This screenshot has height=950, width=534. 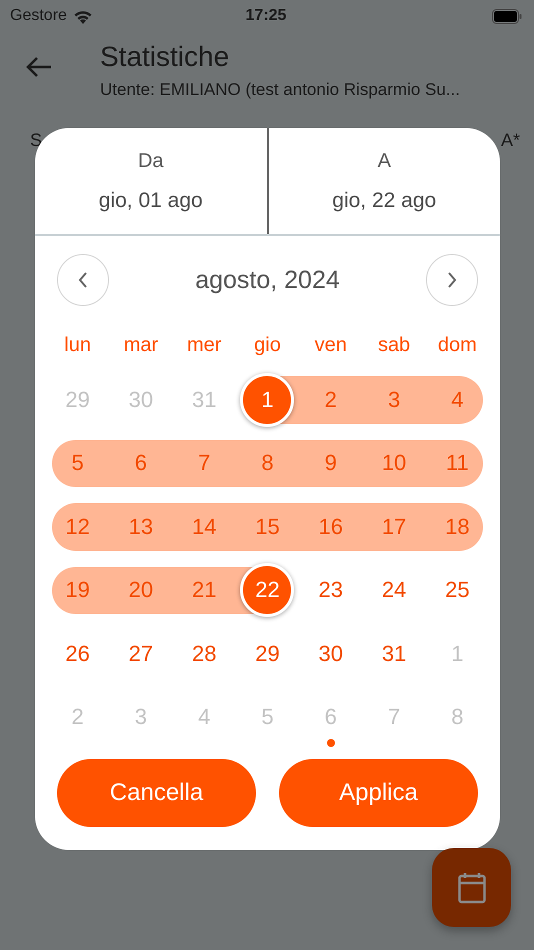 I want to click on calendar-day: 25, so click(x=457, y=590).